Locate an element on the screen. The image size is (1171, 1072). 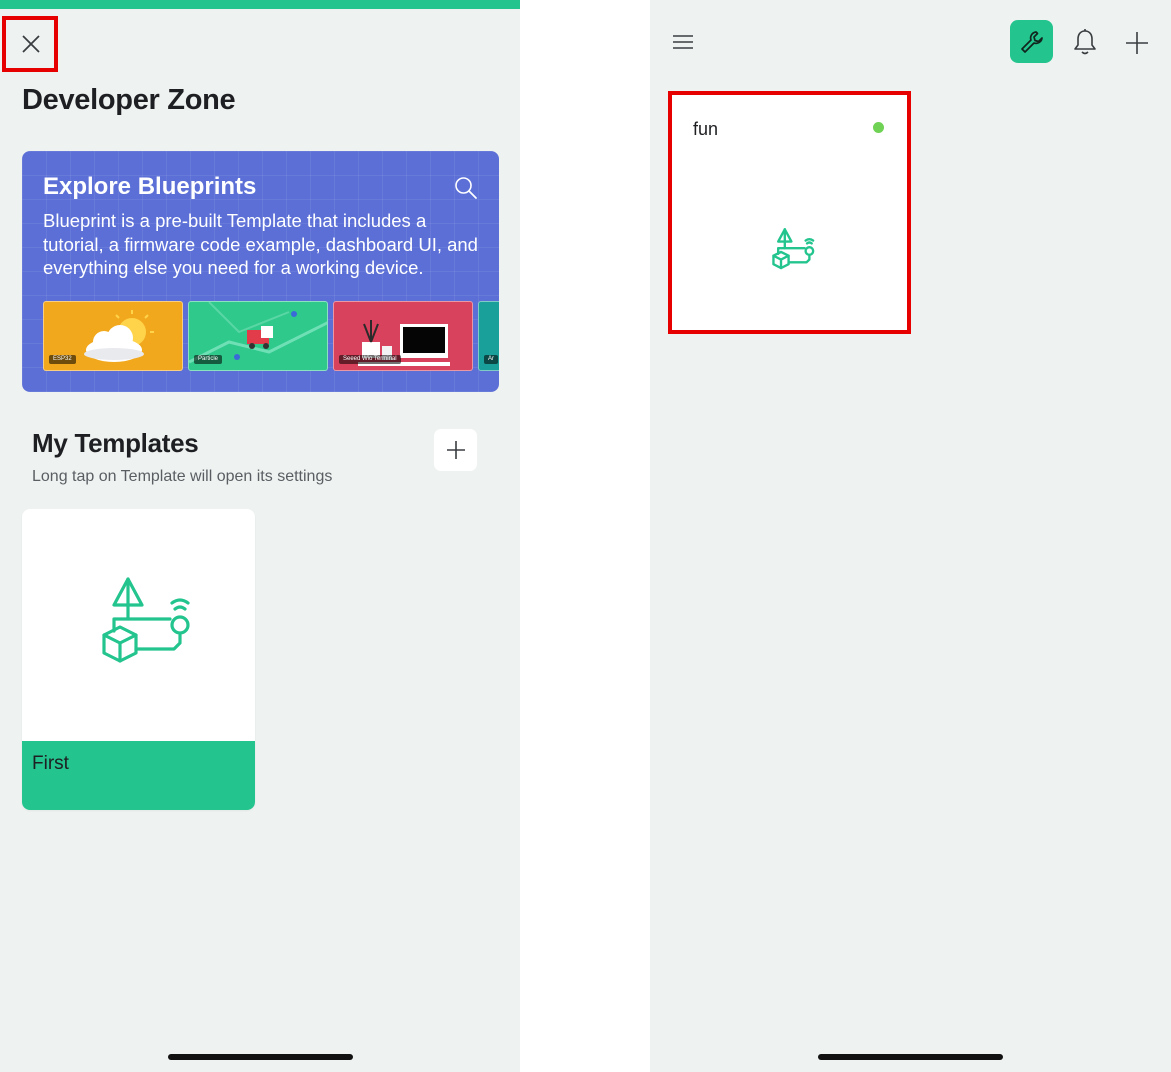
close-icon is located at coordinates (31, 44).